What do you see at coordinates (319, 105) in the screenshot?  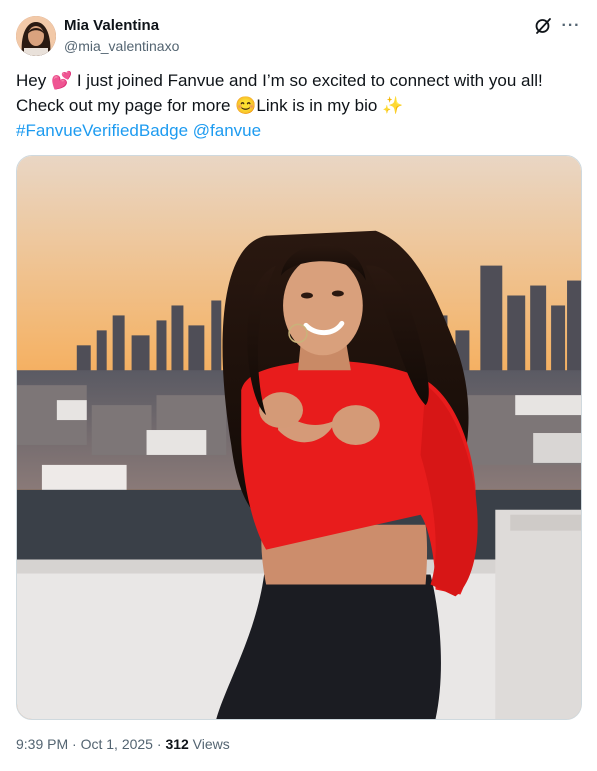 I see `post-text-segment: Link is in my bio` at bounding box center [319, 105].